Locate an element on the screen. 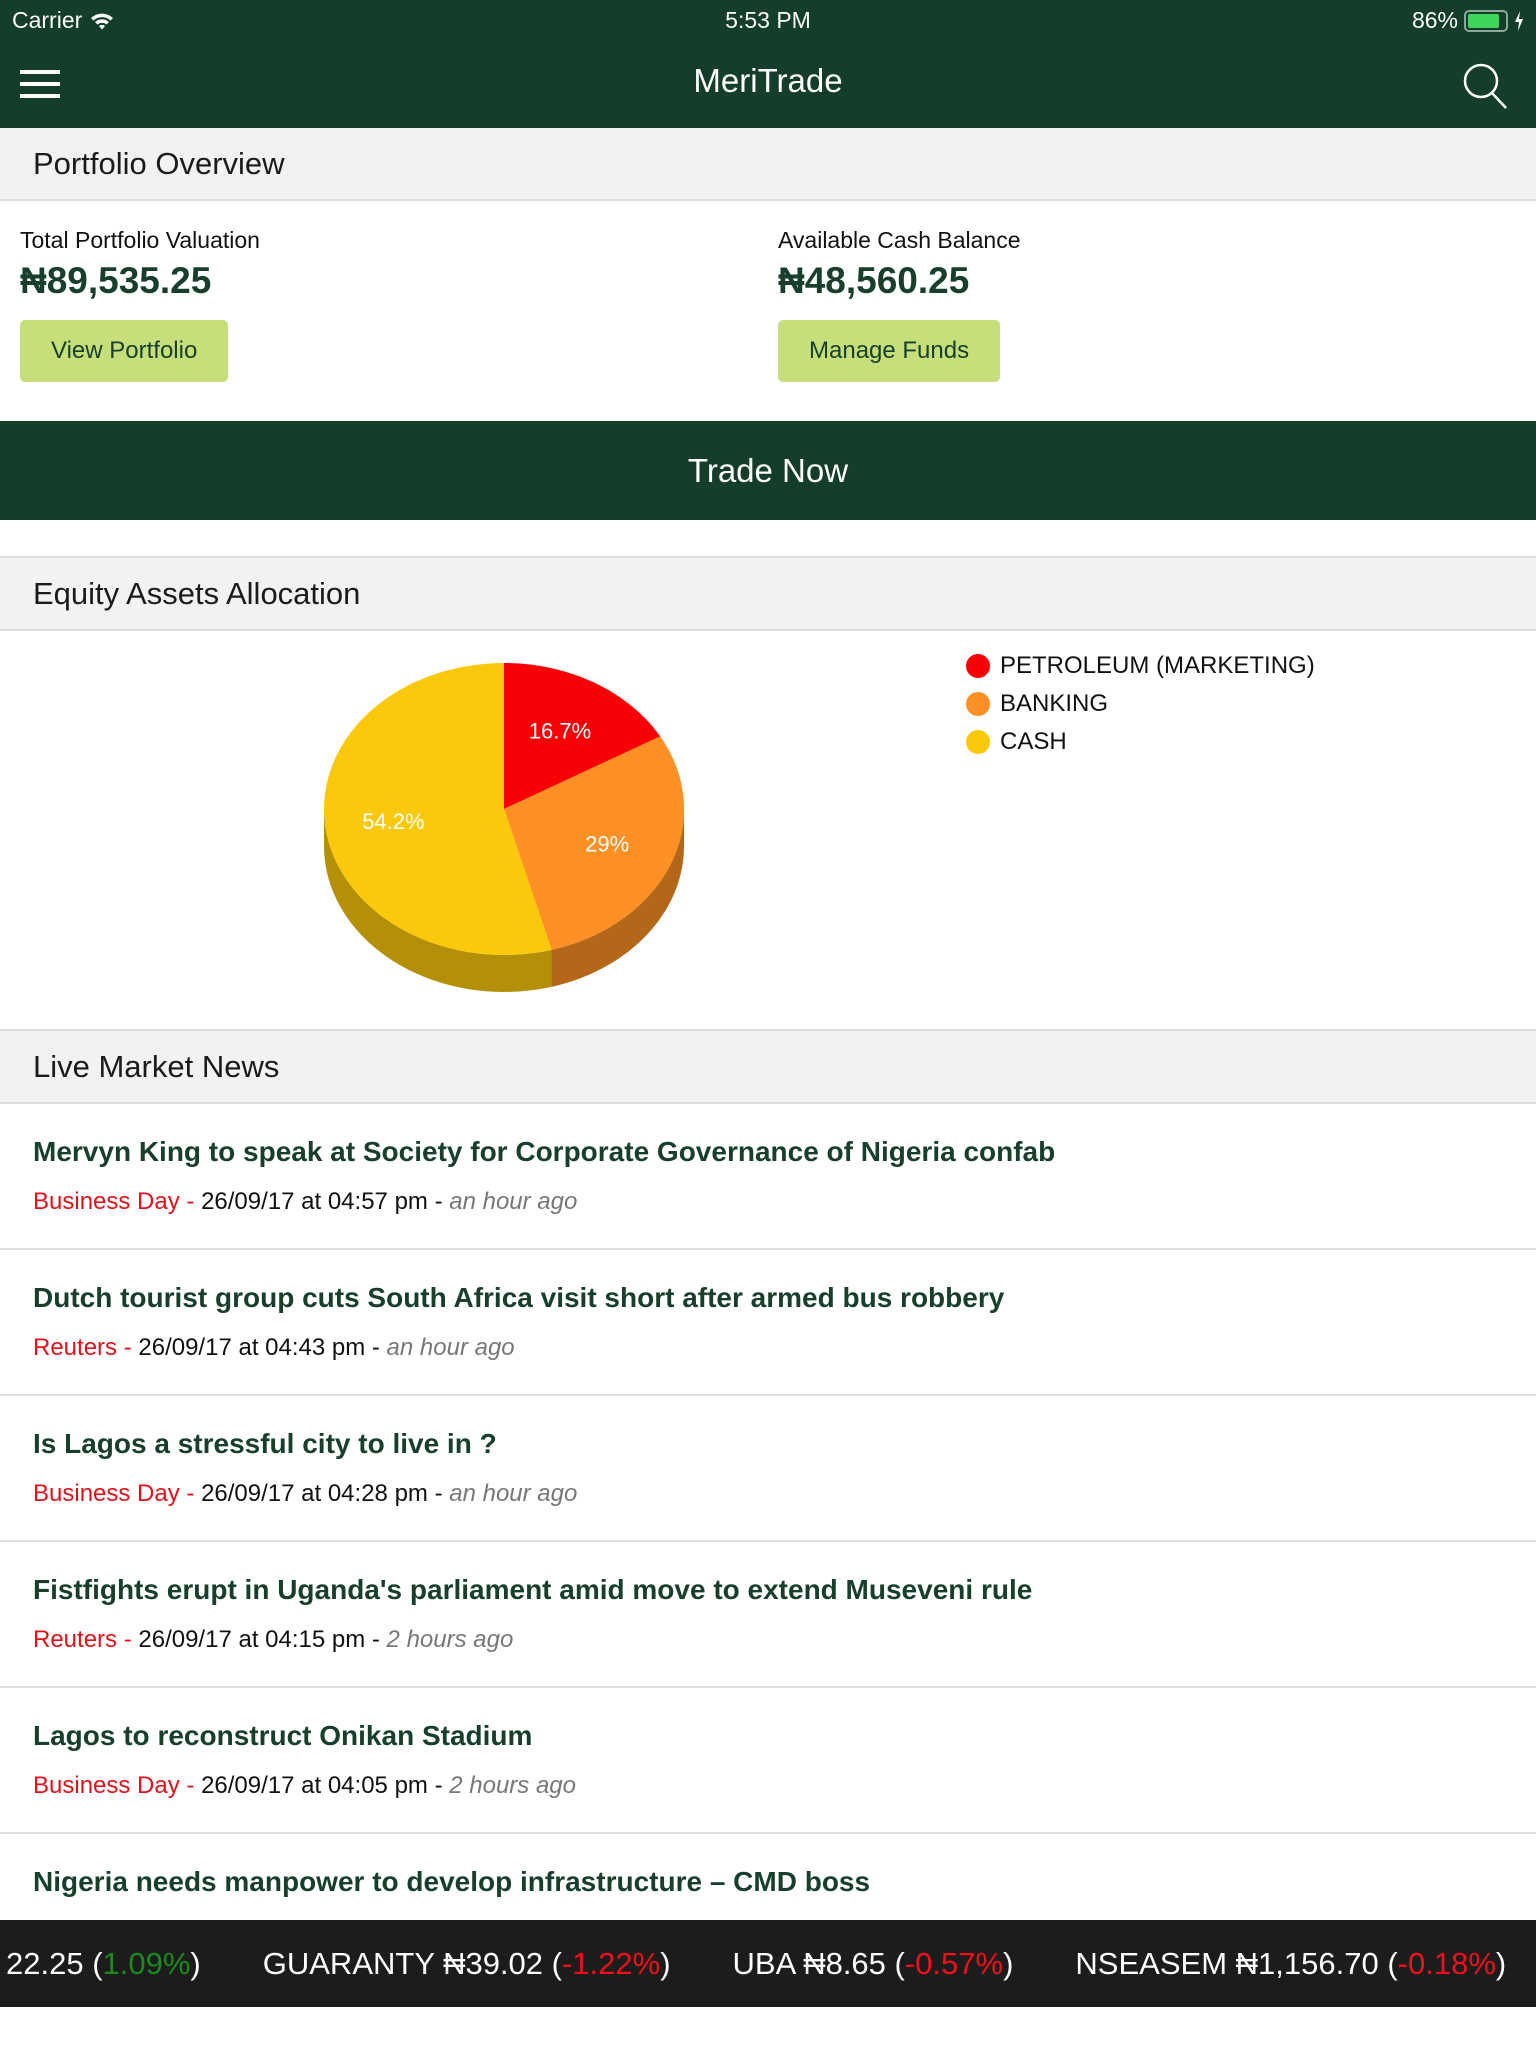 The height and width of the screenshot is (2048, 1536). cash-balance-amount: ₦48,560.25 is located at coordinates (874, 280).